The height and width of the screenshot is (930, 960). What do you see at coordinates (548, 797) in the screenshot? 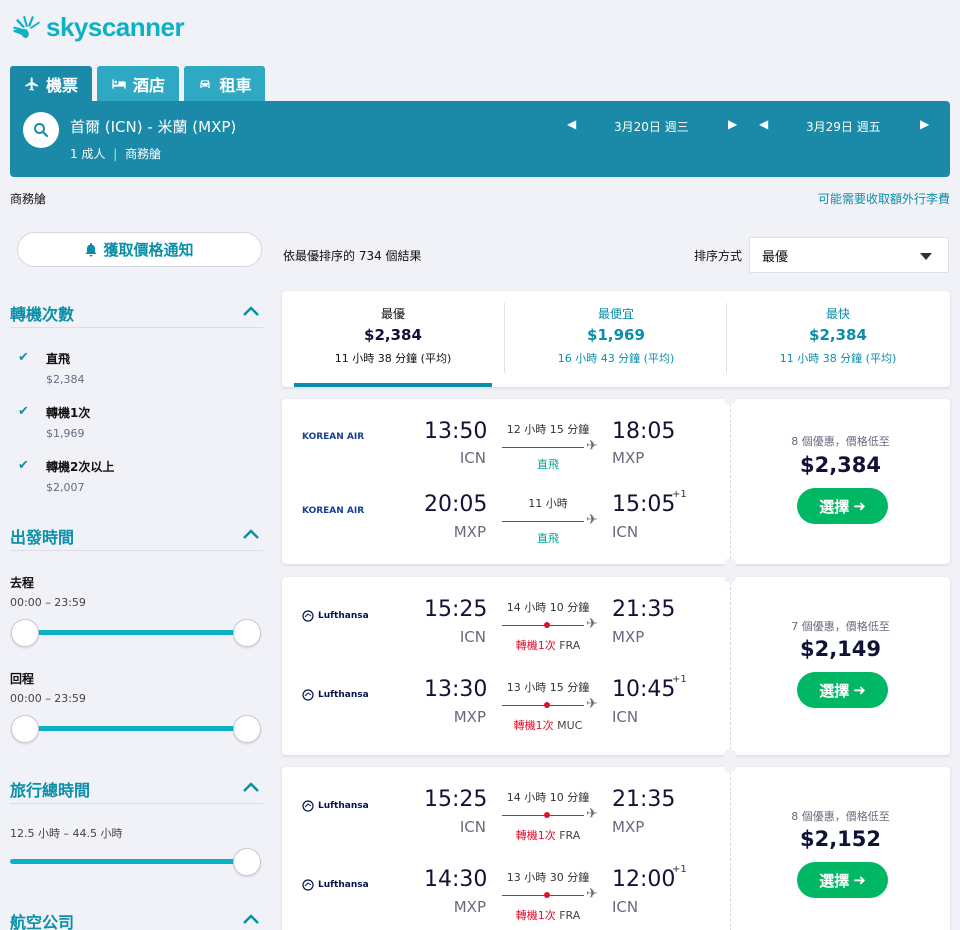
I see `flight-duration: 14 小時 10 分鐘` at bounding box center [548, 797].